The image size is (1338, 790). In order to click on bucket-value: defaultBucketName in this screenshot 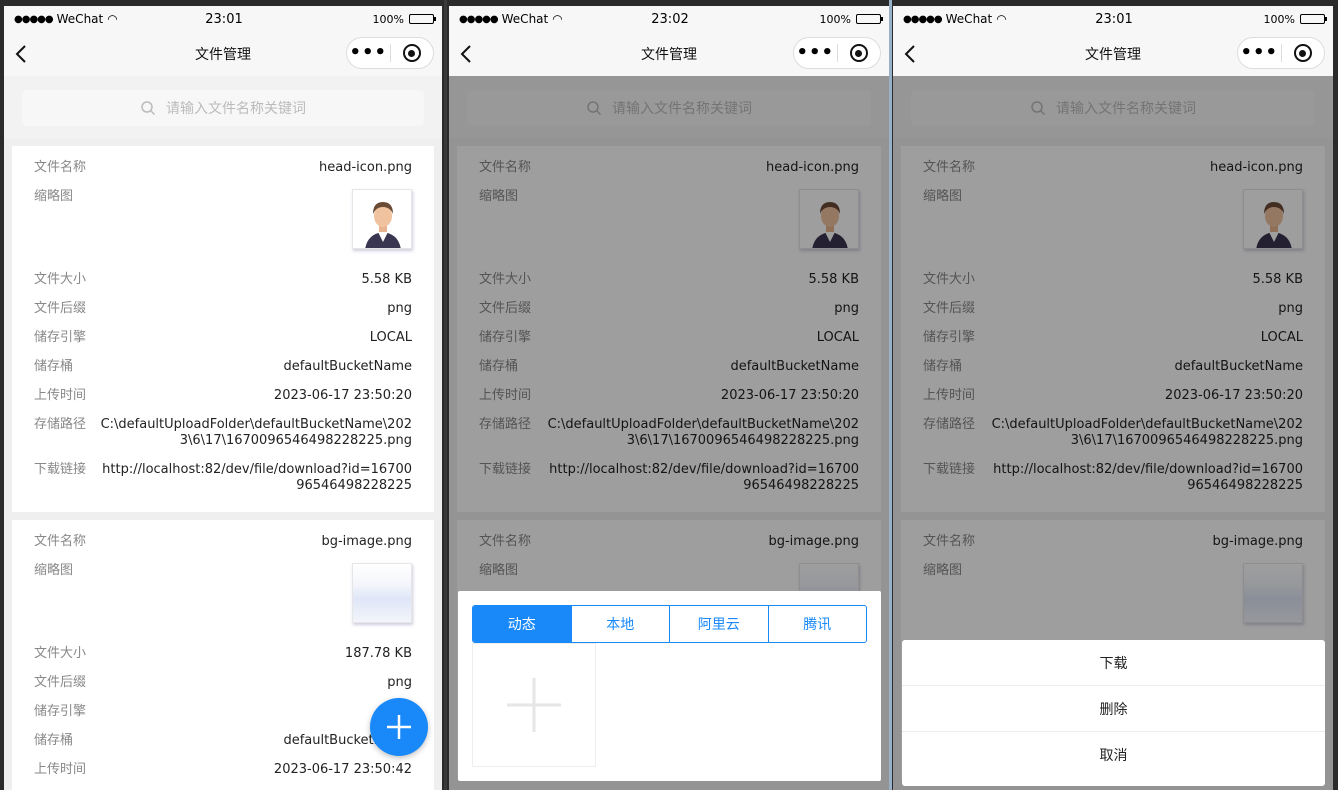, I will do `click(347, 366)`.